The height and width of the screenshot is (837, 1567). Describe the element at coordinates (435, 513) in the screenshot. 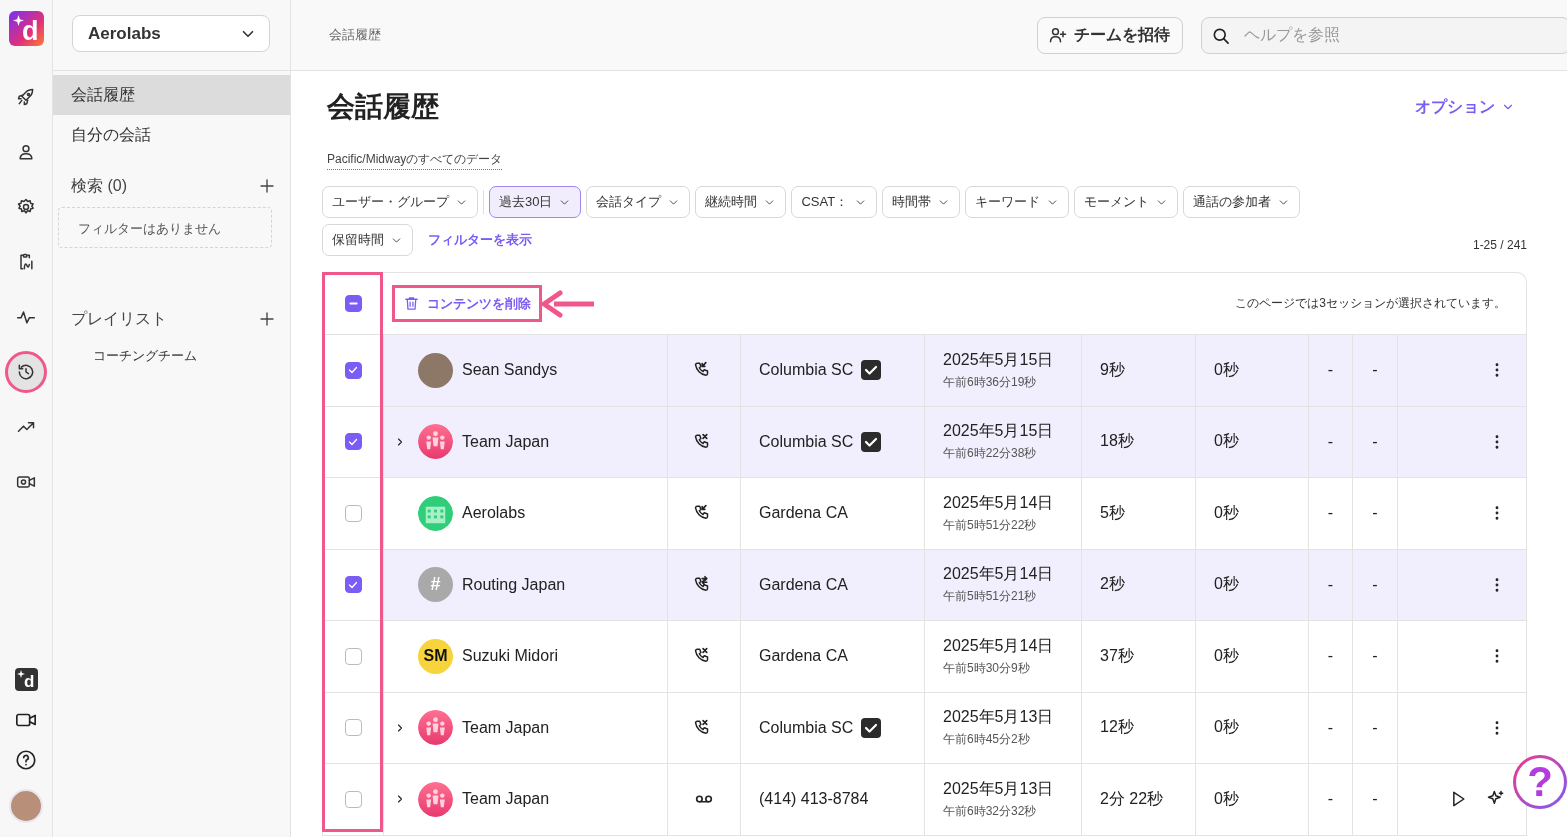

I see `building-avatar` at that location.